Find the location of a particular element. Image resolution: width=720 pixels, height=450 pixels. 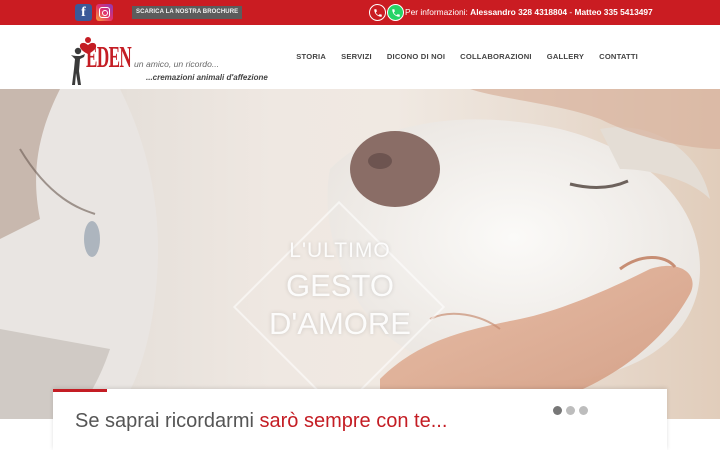

slider-pagination is located at coordinates (570, 410).